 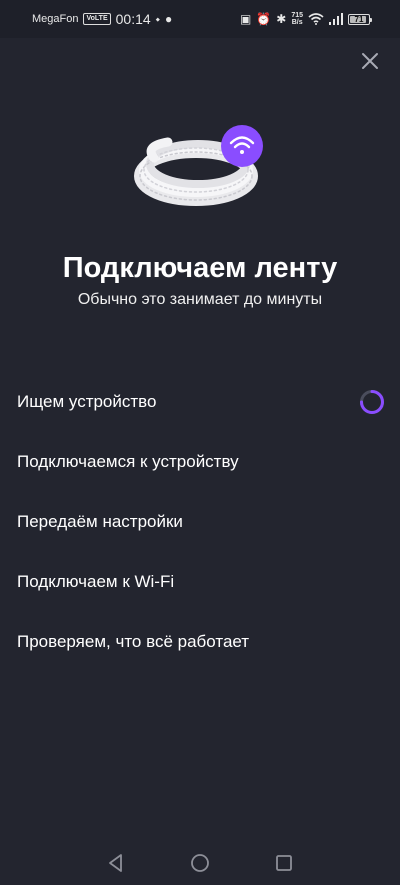 I want to click on step-label: Подключаемся к устройству, so click(x=128, y=461).